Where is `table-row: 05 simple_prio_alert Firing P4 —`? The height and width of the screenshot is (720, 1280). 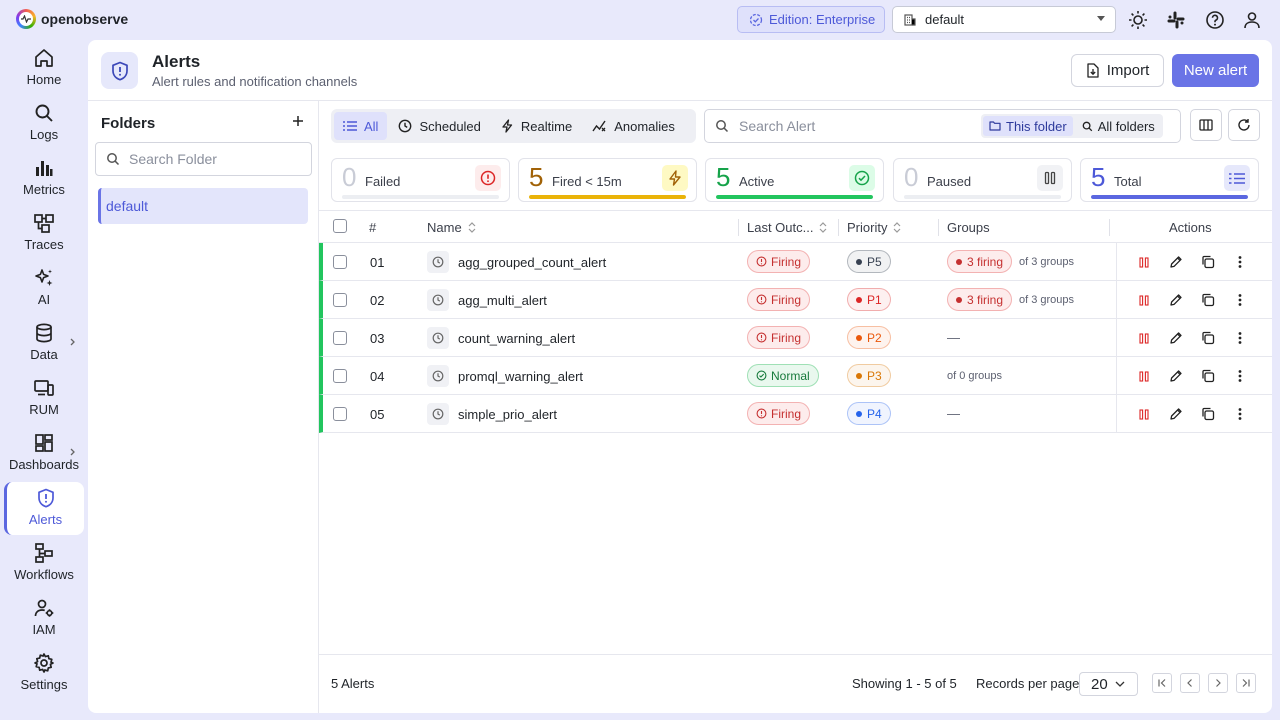
table-row: 05 simple_prio_alert Firing P4 — is located at coordinates (795, 414).